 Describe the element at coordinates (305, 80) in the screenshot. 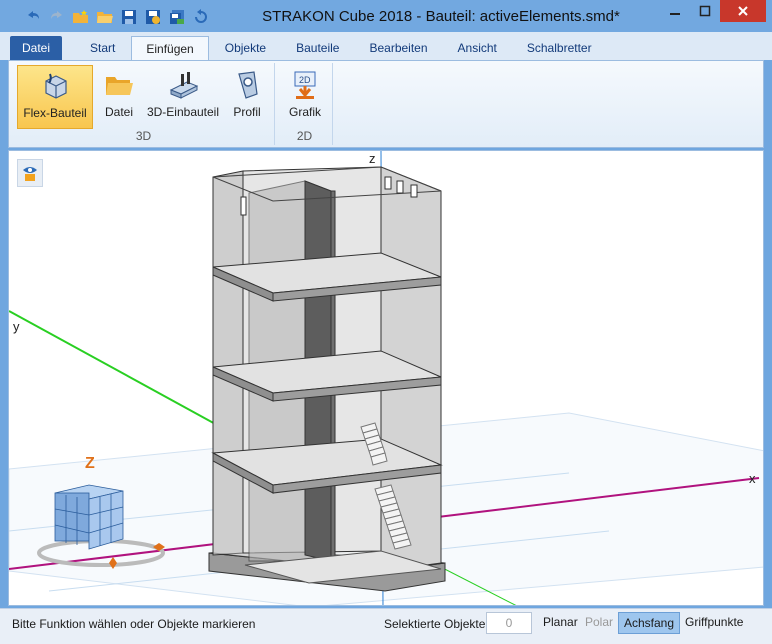

I see `svg-text: 2D` at that location.